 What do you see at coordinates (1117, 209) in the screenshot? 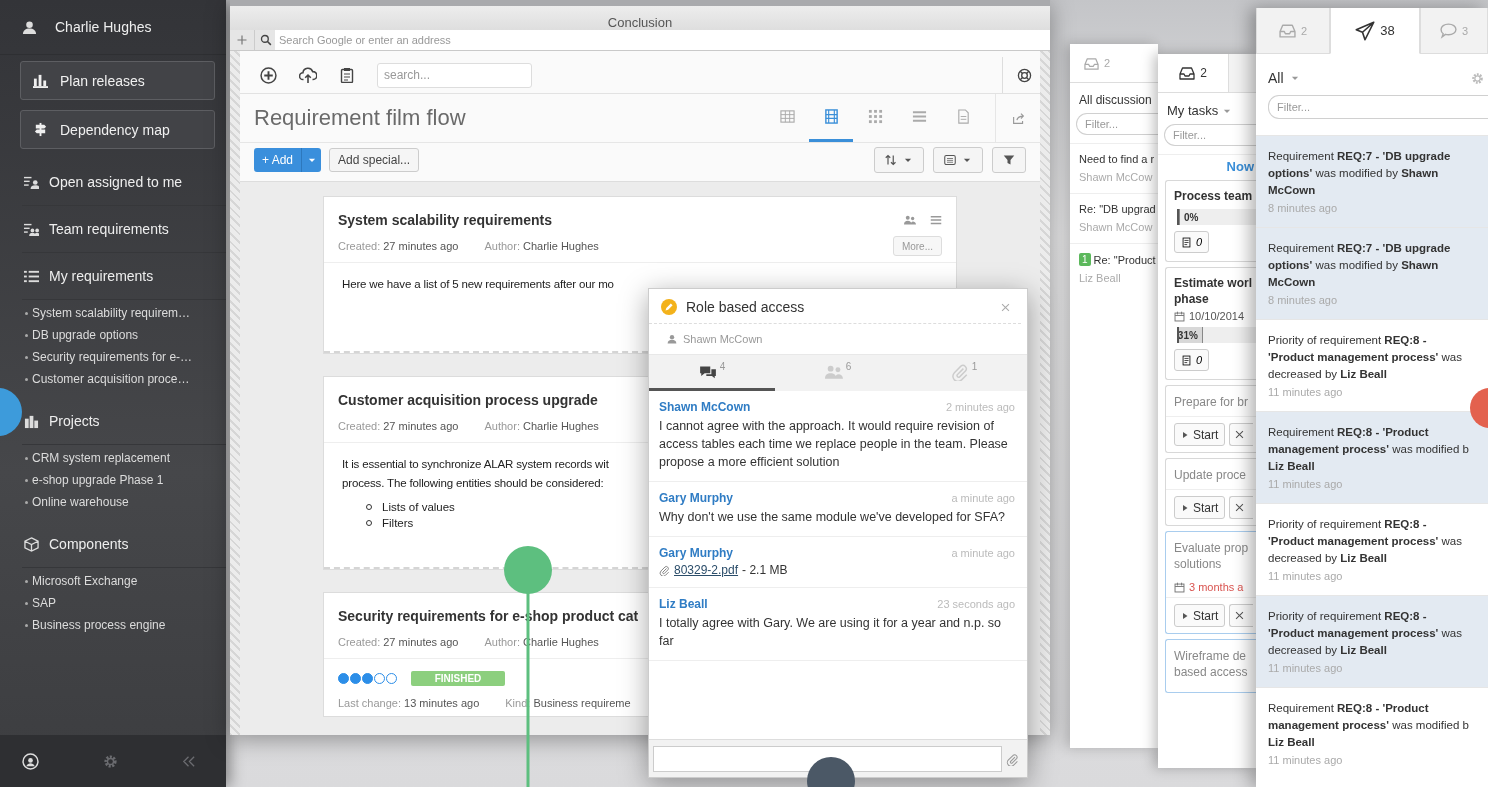
I see `discussion-title: Re: "DB upgrad` at bounding box center [1117, 209].